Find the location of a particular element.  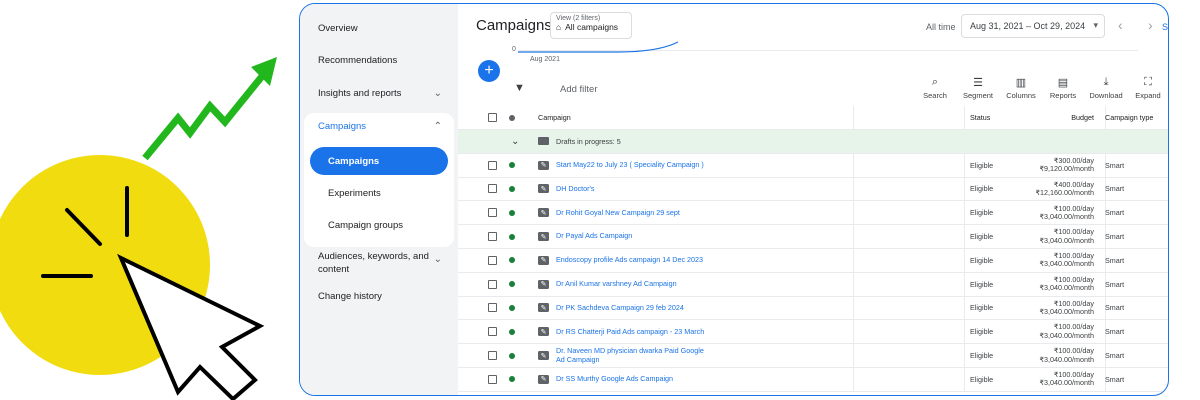

sidebar-item-audiences: Audiences, keywords, and content ⌄ is located at coordinates (379, 264).